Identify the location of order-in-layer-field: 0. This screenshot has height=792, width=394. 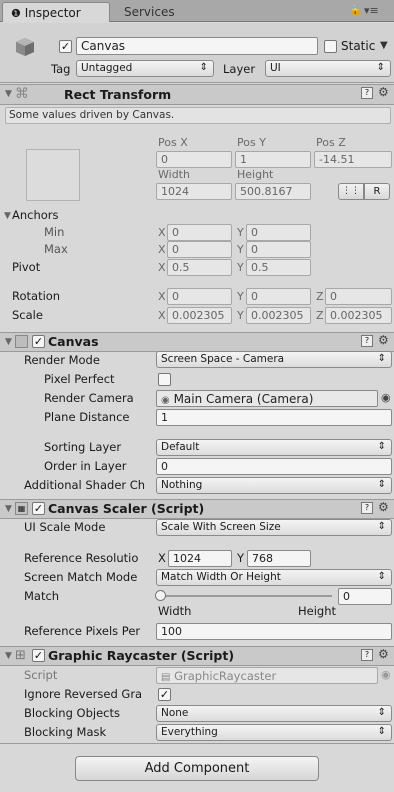
(274, 466).